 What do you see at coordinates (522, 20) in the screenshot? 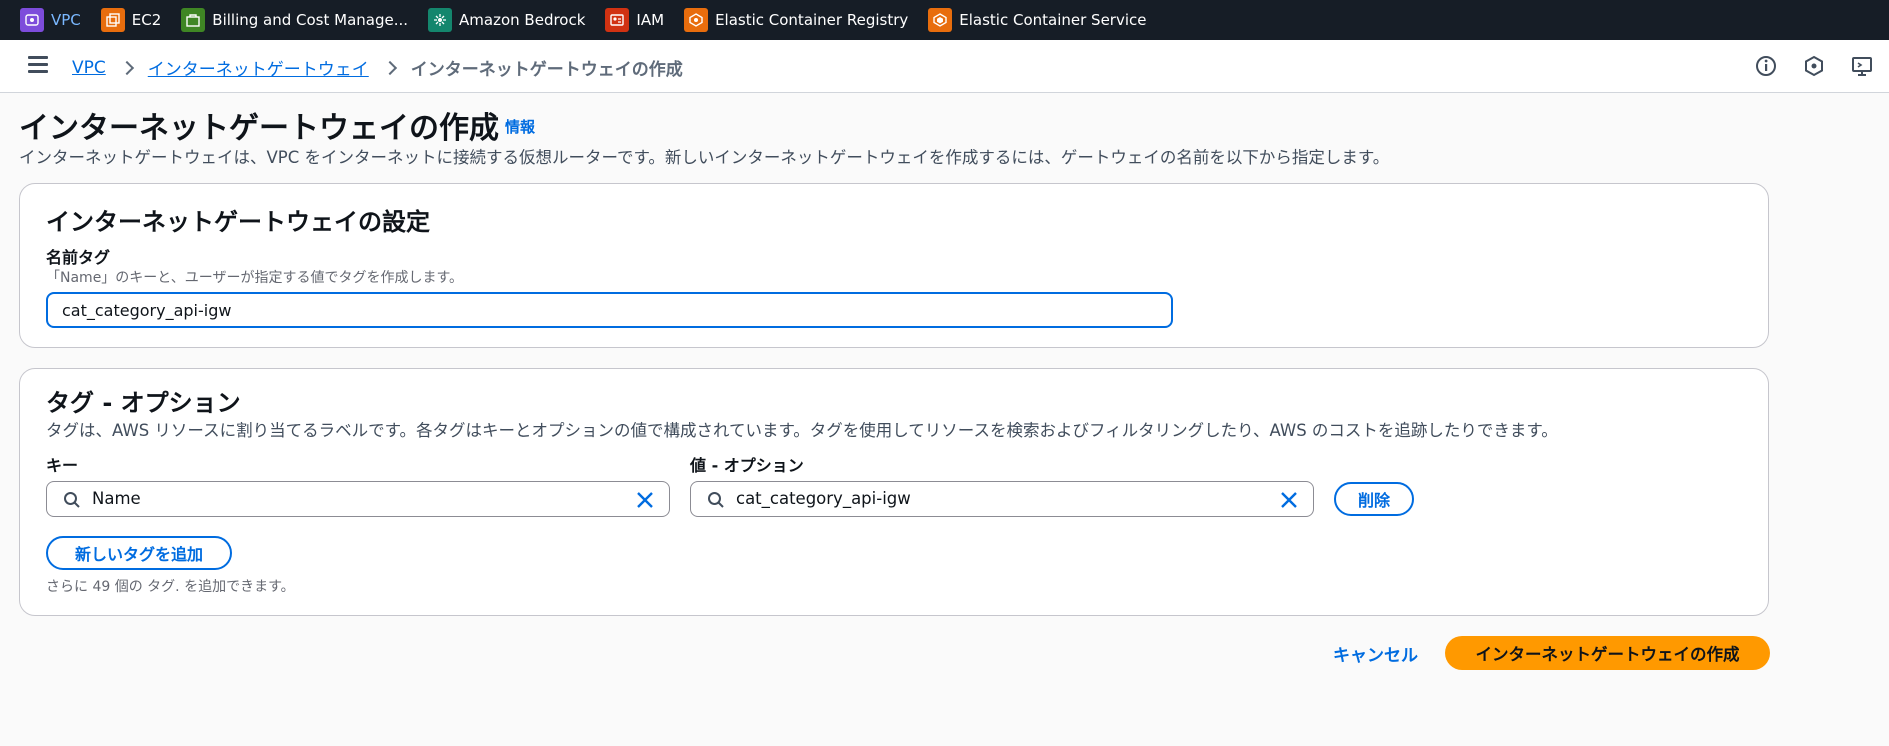
I see `favorite-label: Amazon Bedrock` at bounding box center [522, 20].